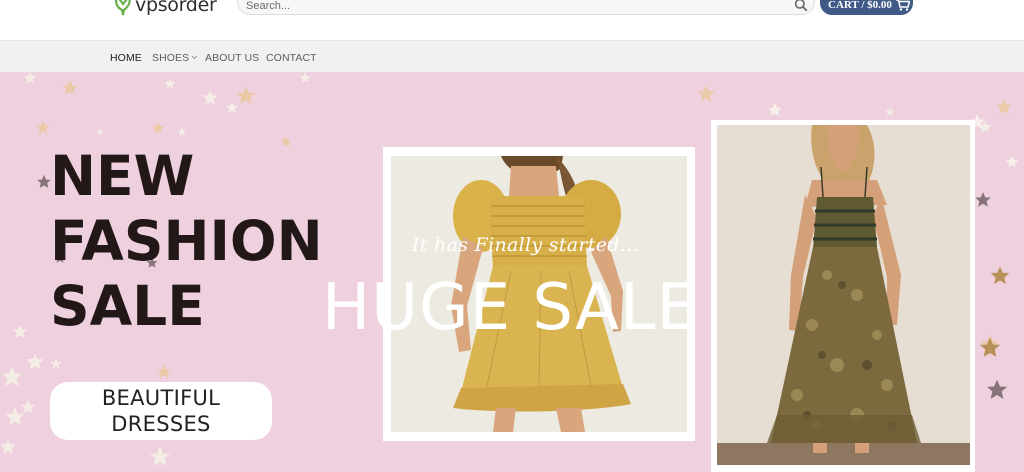  Describe the element at coordinates (161, 424) in the screenshot. I see `badge-line-2: DRESSES` at that location.